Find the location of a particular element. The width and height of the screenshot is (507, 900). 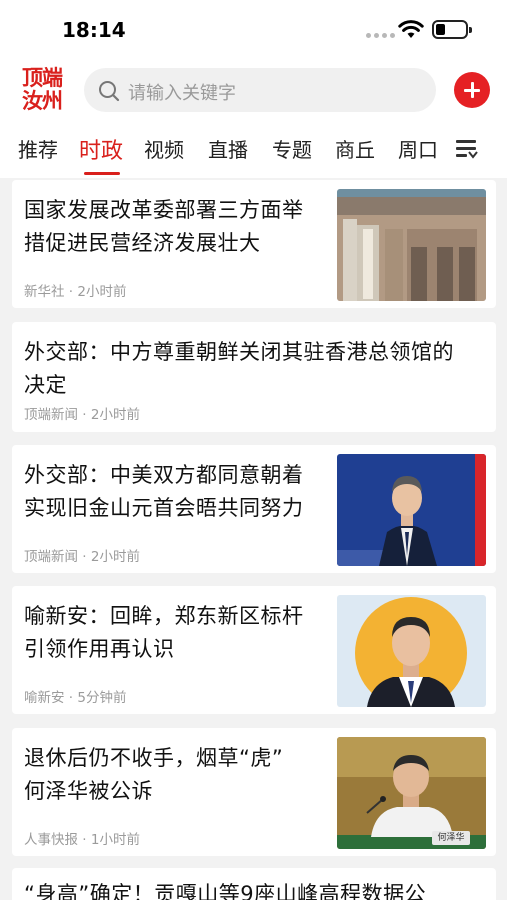

news-title: 喻新安：回眸，郑东新区标杆 引领作用再认识 is located at coordinates (164, 632).